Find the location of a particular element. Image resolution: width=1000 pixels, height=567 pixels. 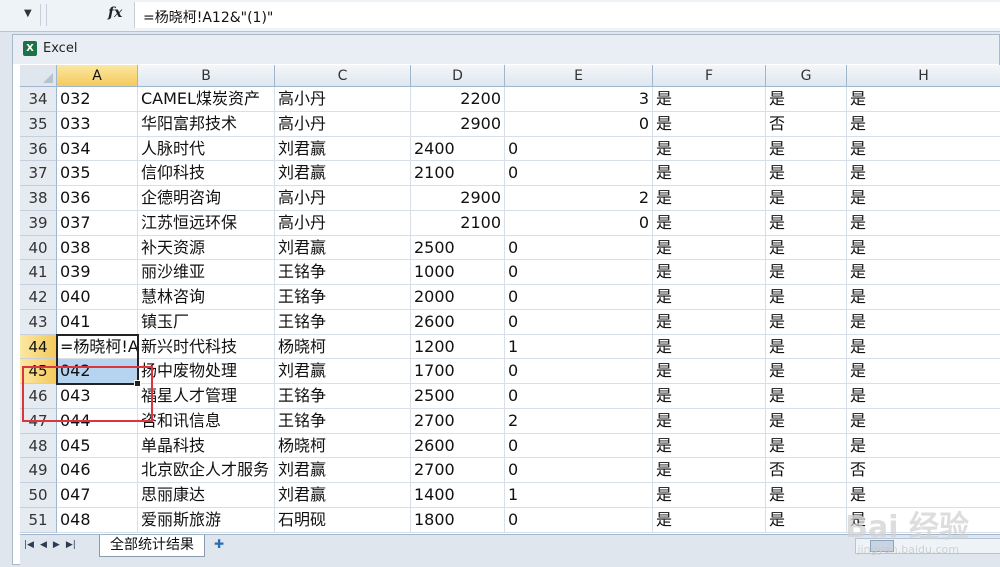

insert-function-button: fx is located at coordinates (115, 13).